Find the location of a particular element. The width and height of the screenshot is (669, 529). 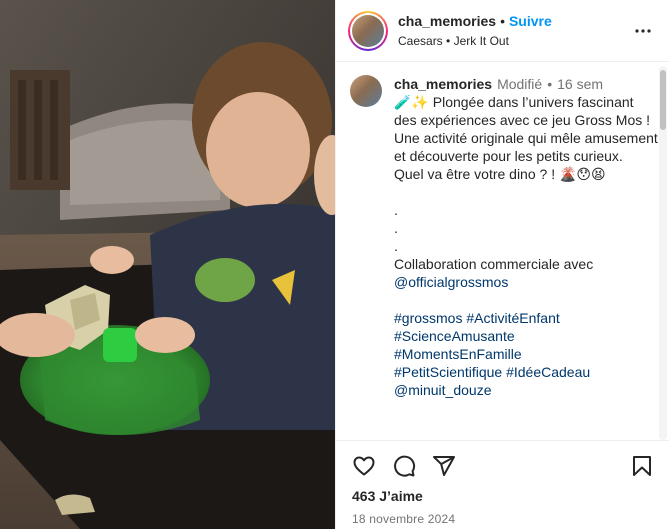

avatar is located at coordinates (368, 30).